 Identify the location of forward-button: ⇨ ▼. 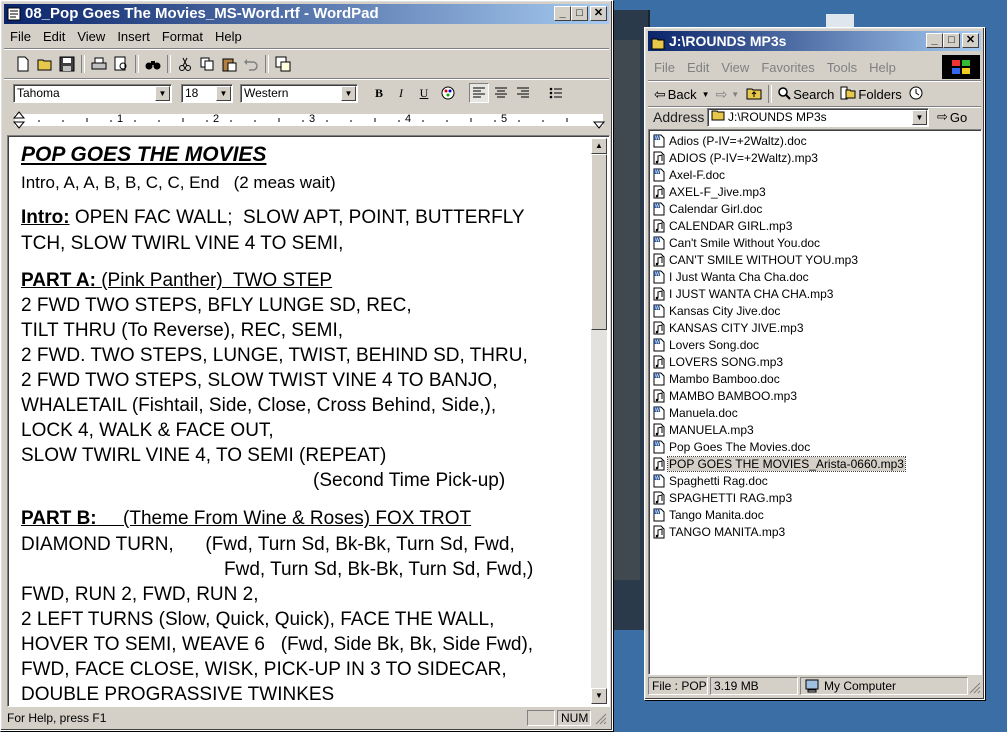
(728, 94).